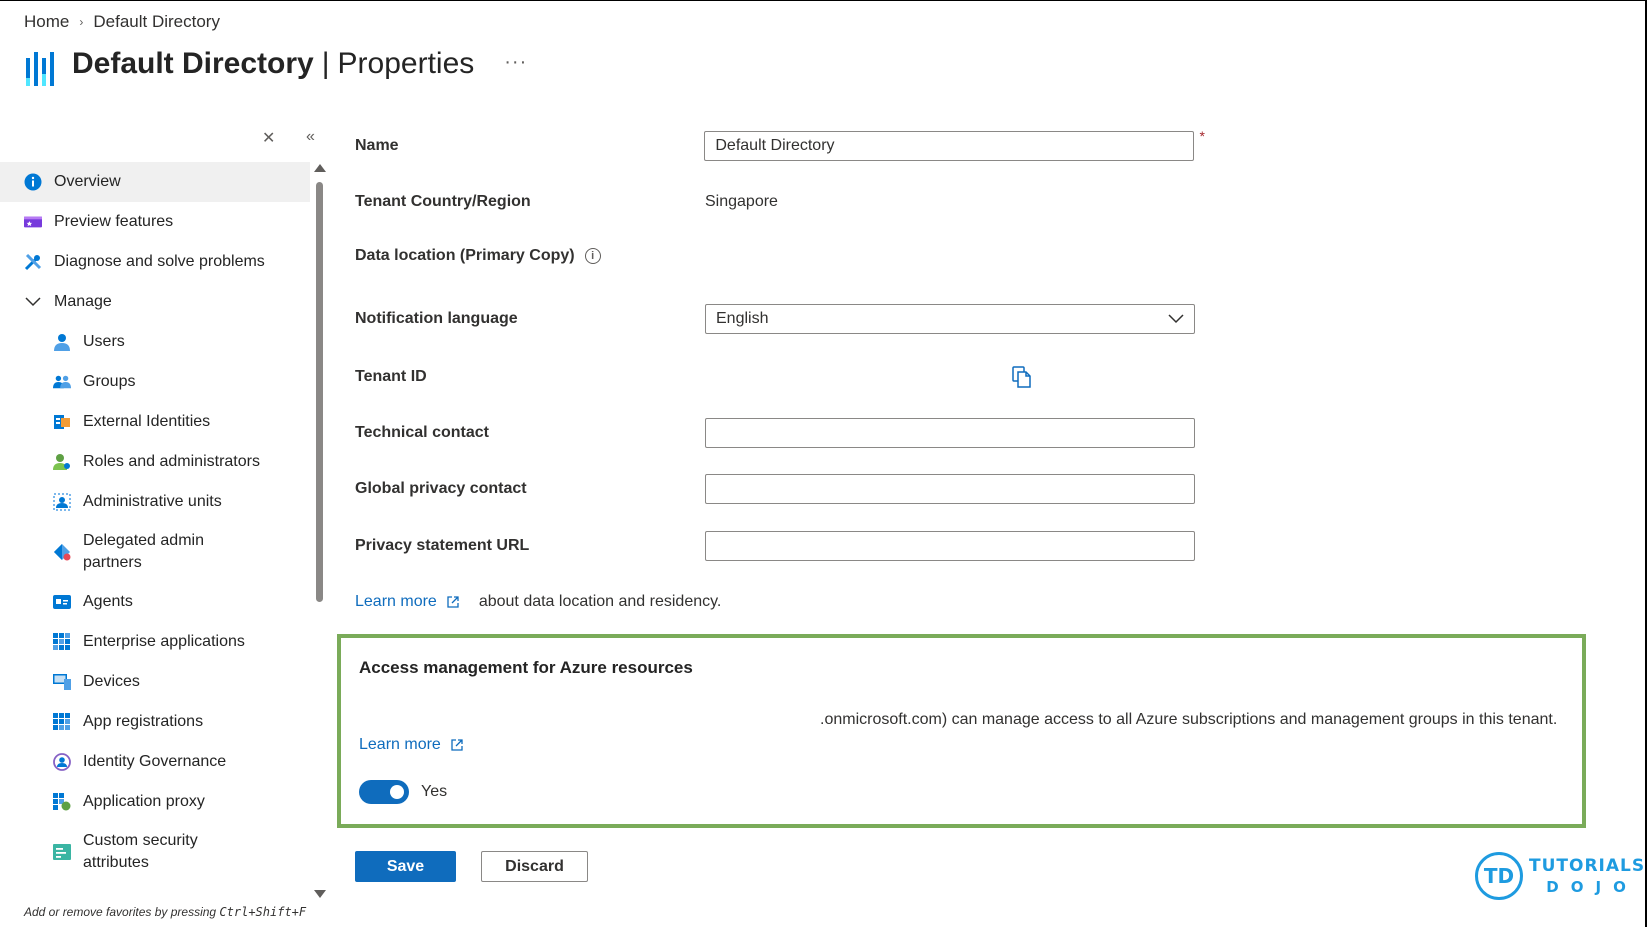  I want to click on sidebar-item-label: Application proxy, so click(144, 801).